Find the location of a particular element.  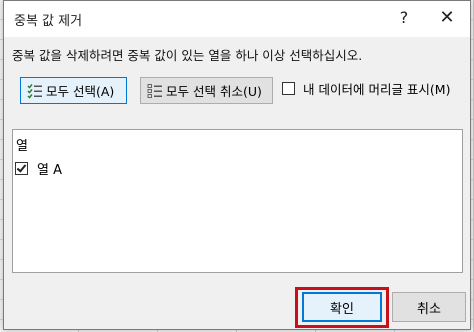

close-button: ✕ is located at coordinates (447, 18).